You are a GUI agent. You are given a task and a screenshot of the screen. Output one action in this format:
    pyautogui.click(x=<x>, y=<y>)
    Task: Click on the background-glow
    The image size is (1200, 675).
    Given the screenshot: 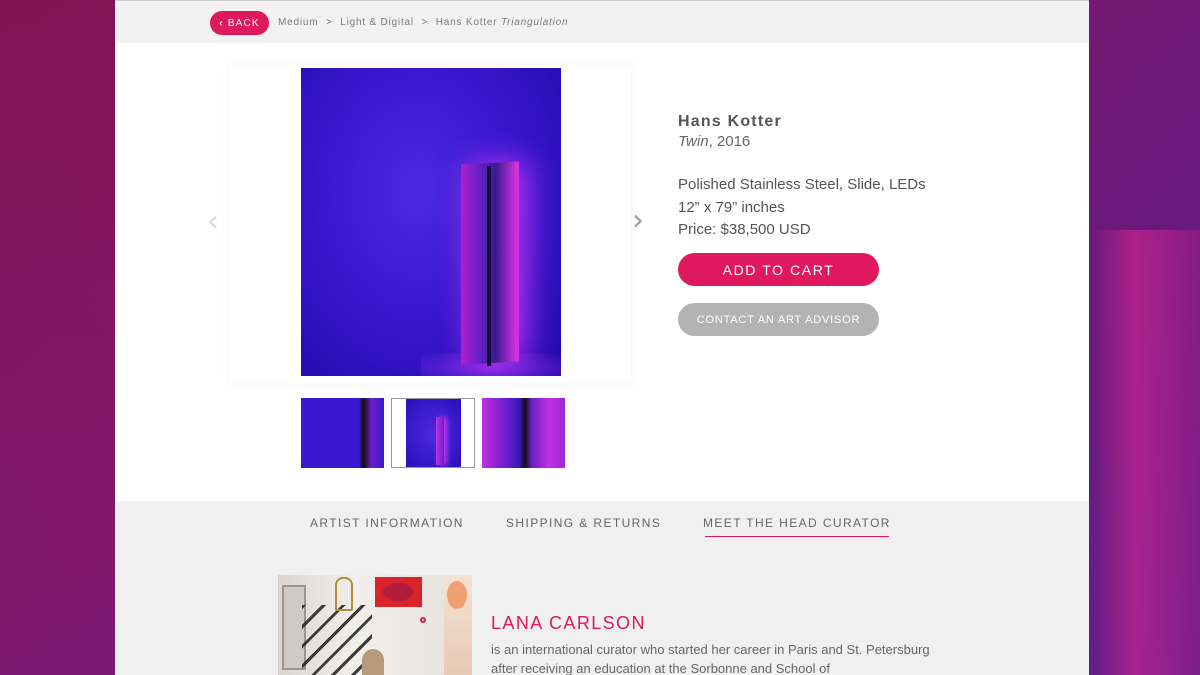 What is the action you would take?
    pyautogui.click(x=1145, y=452)
    